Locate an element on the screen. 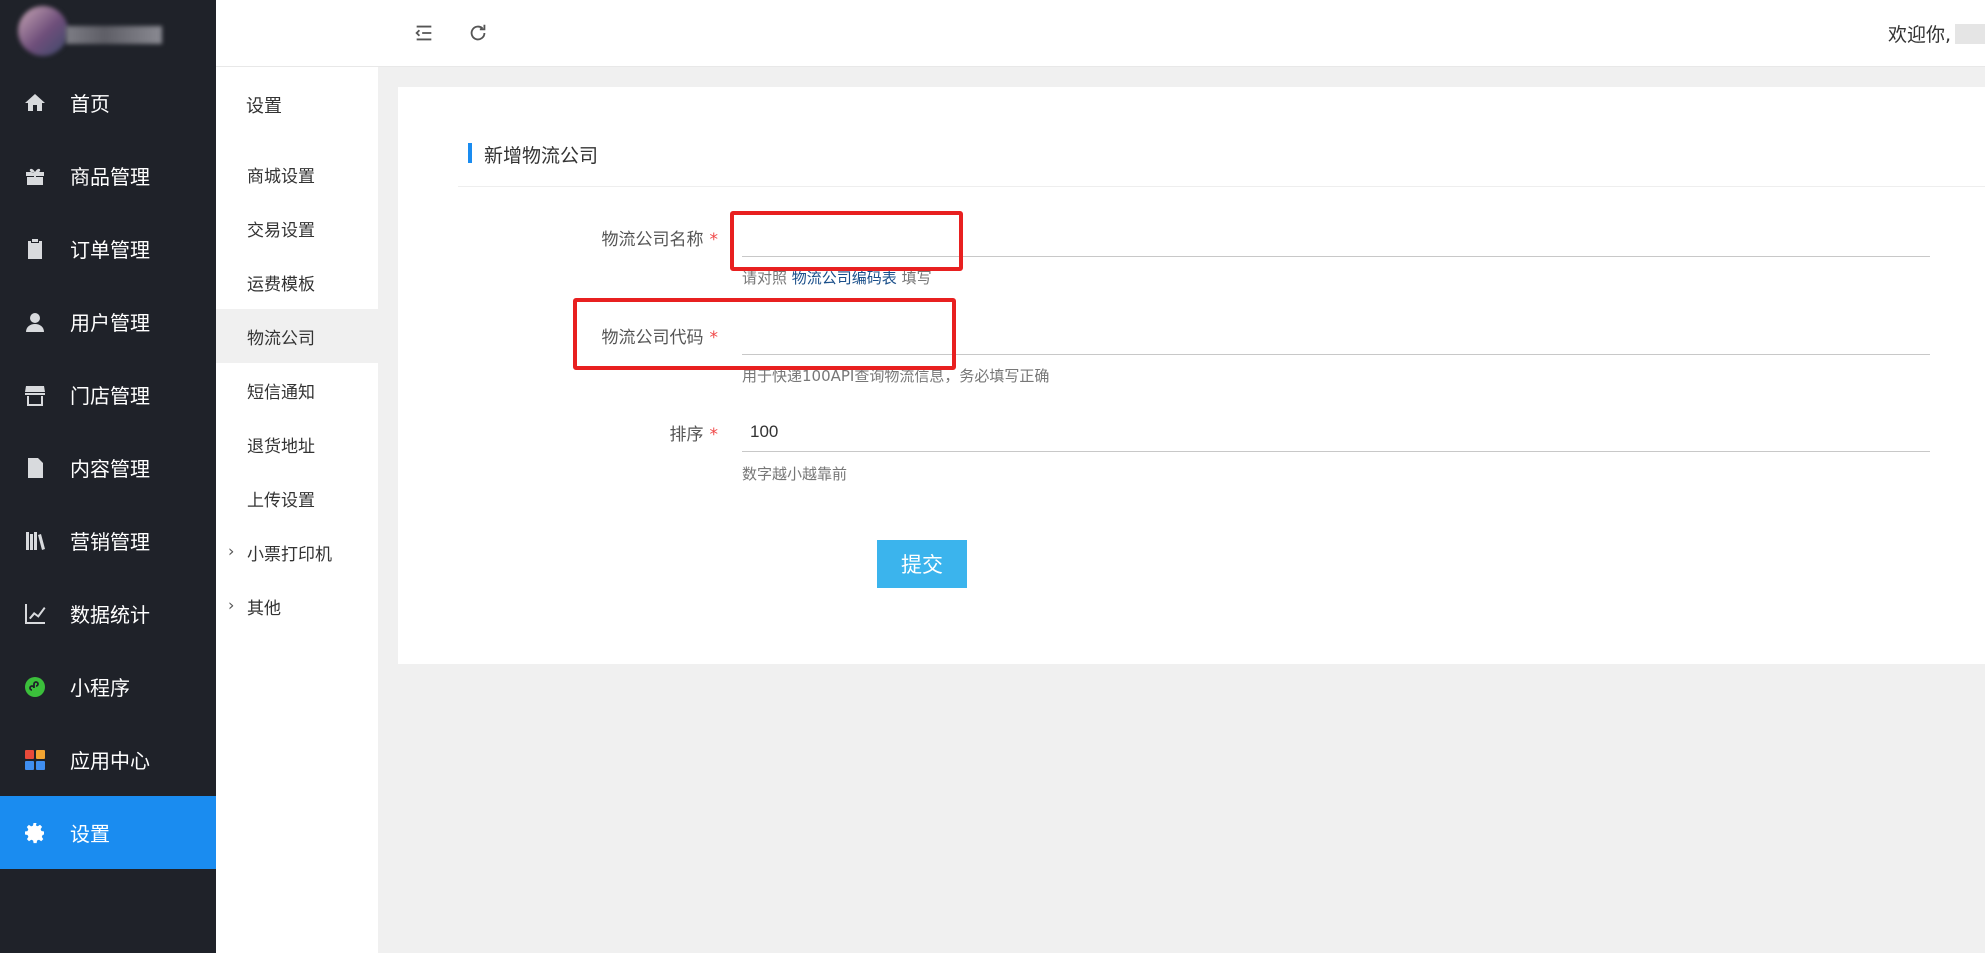 This screenshot has height=953, width=1985. sidebar-item-miniprogram: 小程序 is located at coordinates (108, 686).